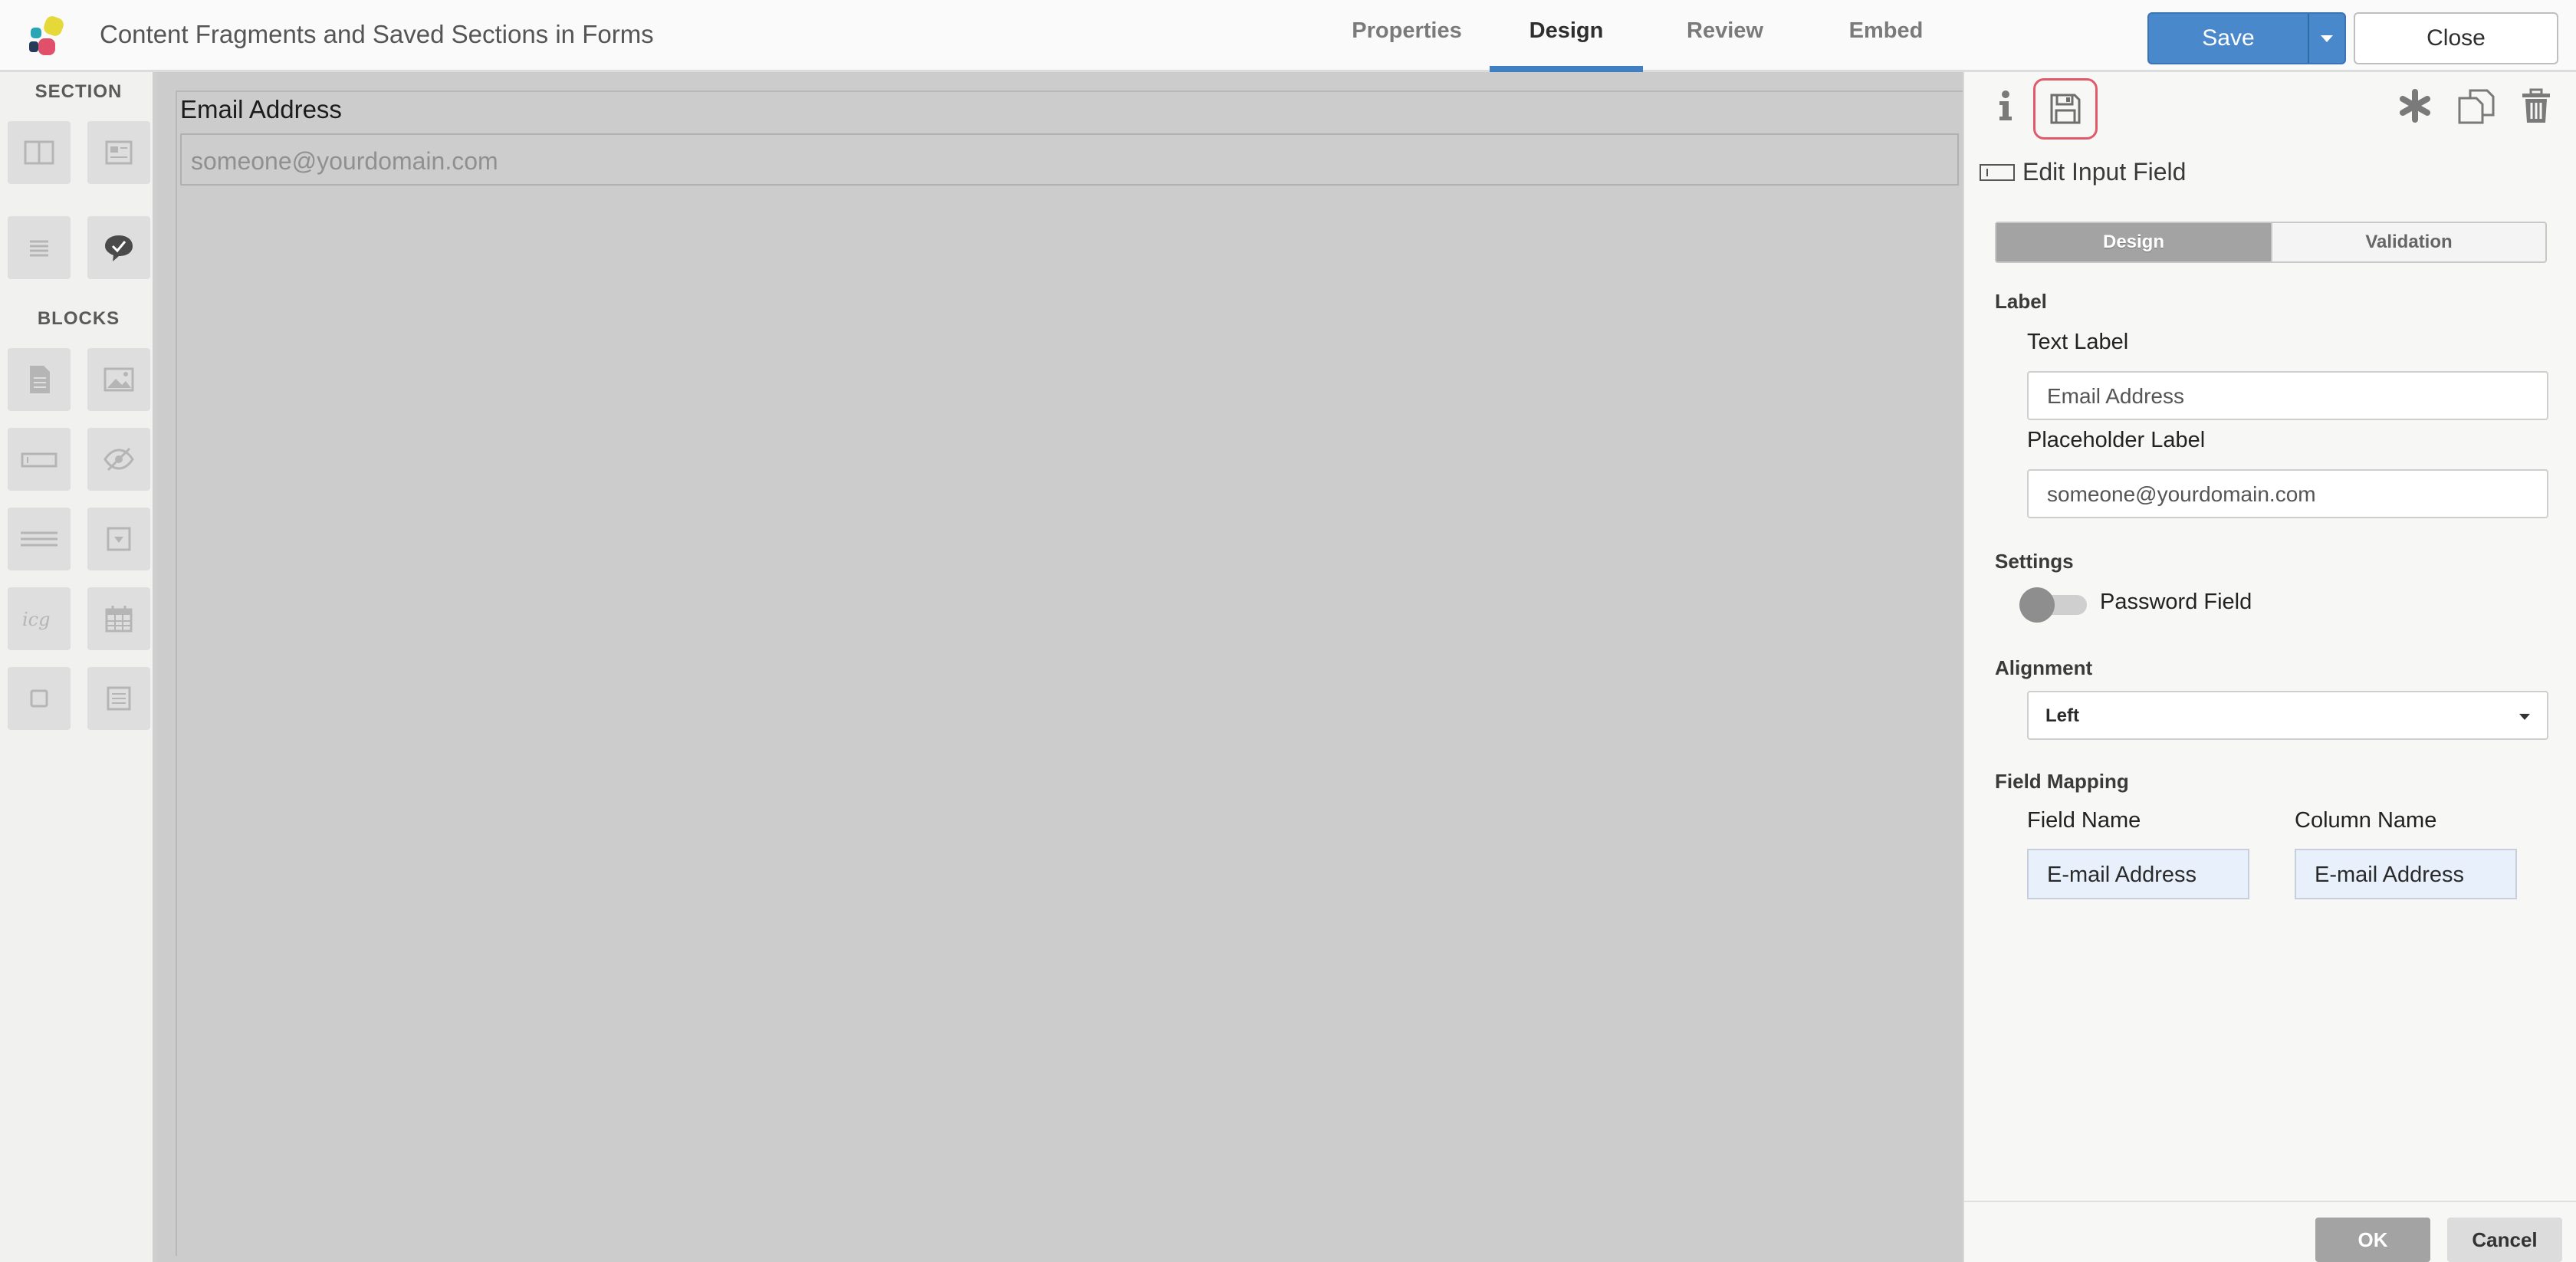  I want to click on cancel-button: Cancel, so click(2504, 1240).